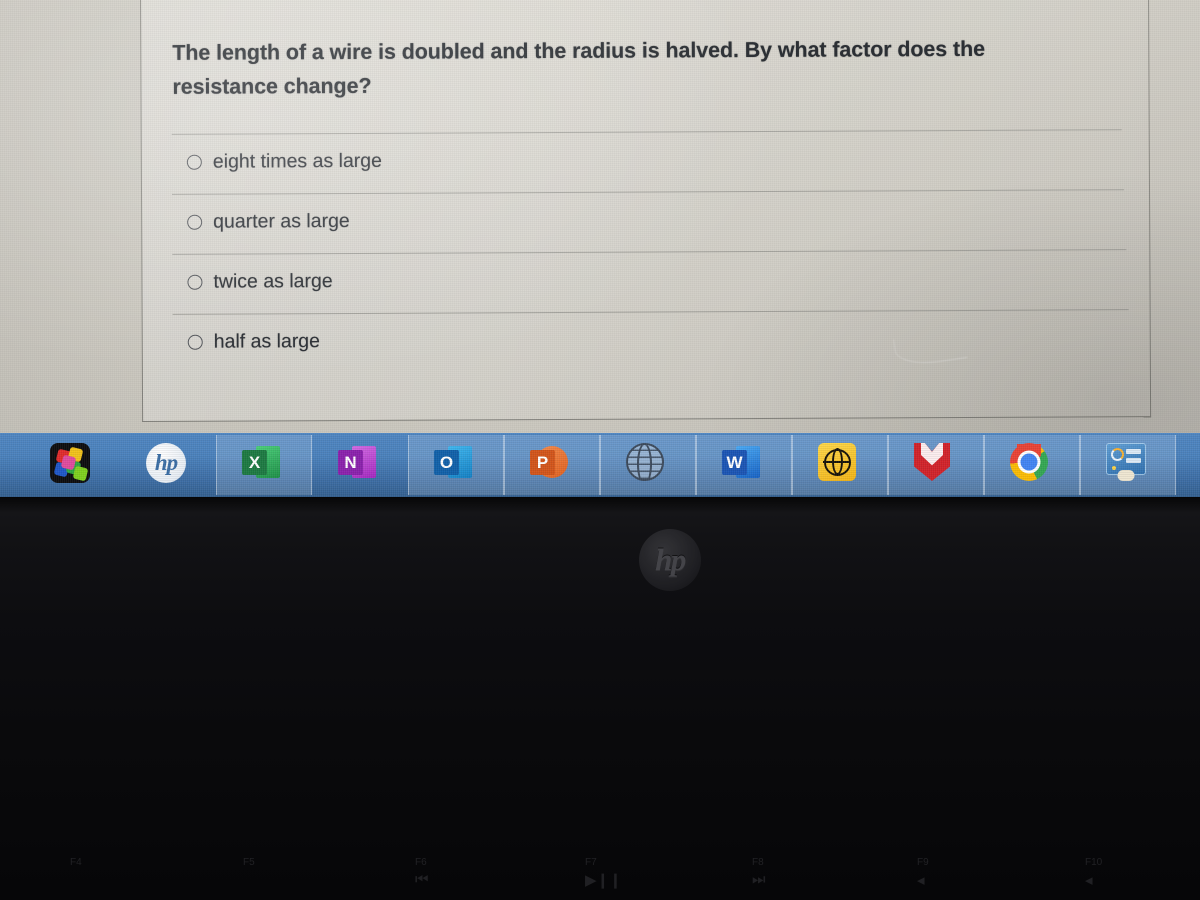  I want to click on answer-option-label: twice as large, so click(273, 281).